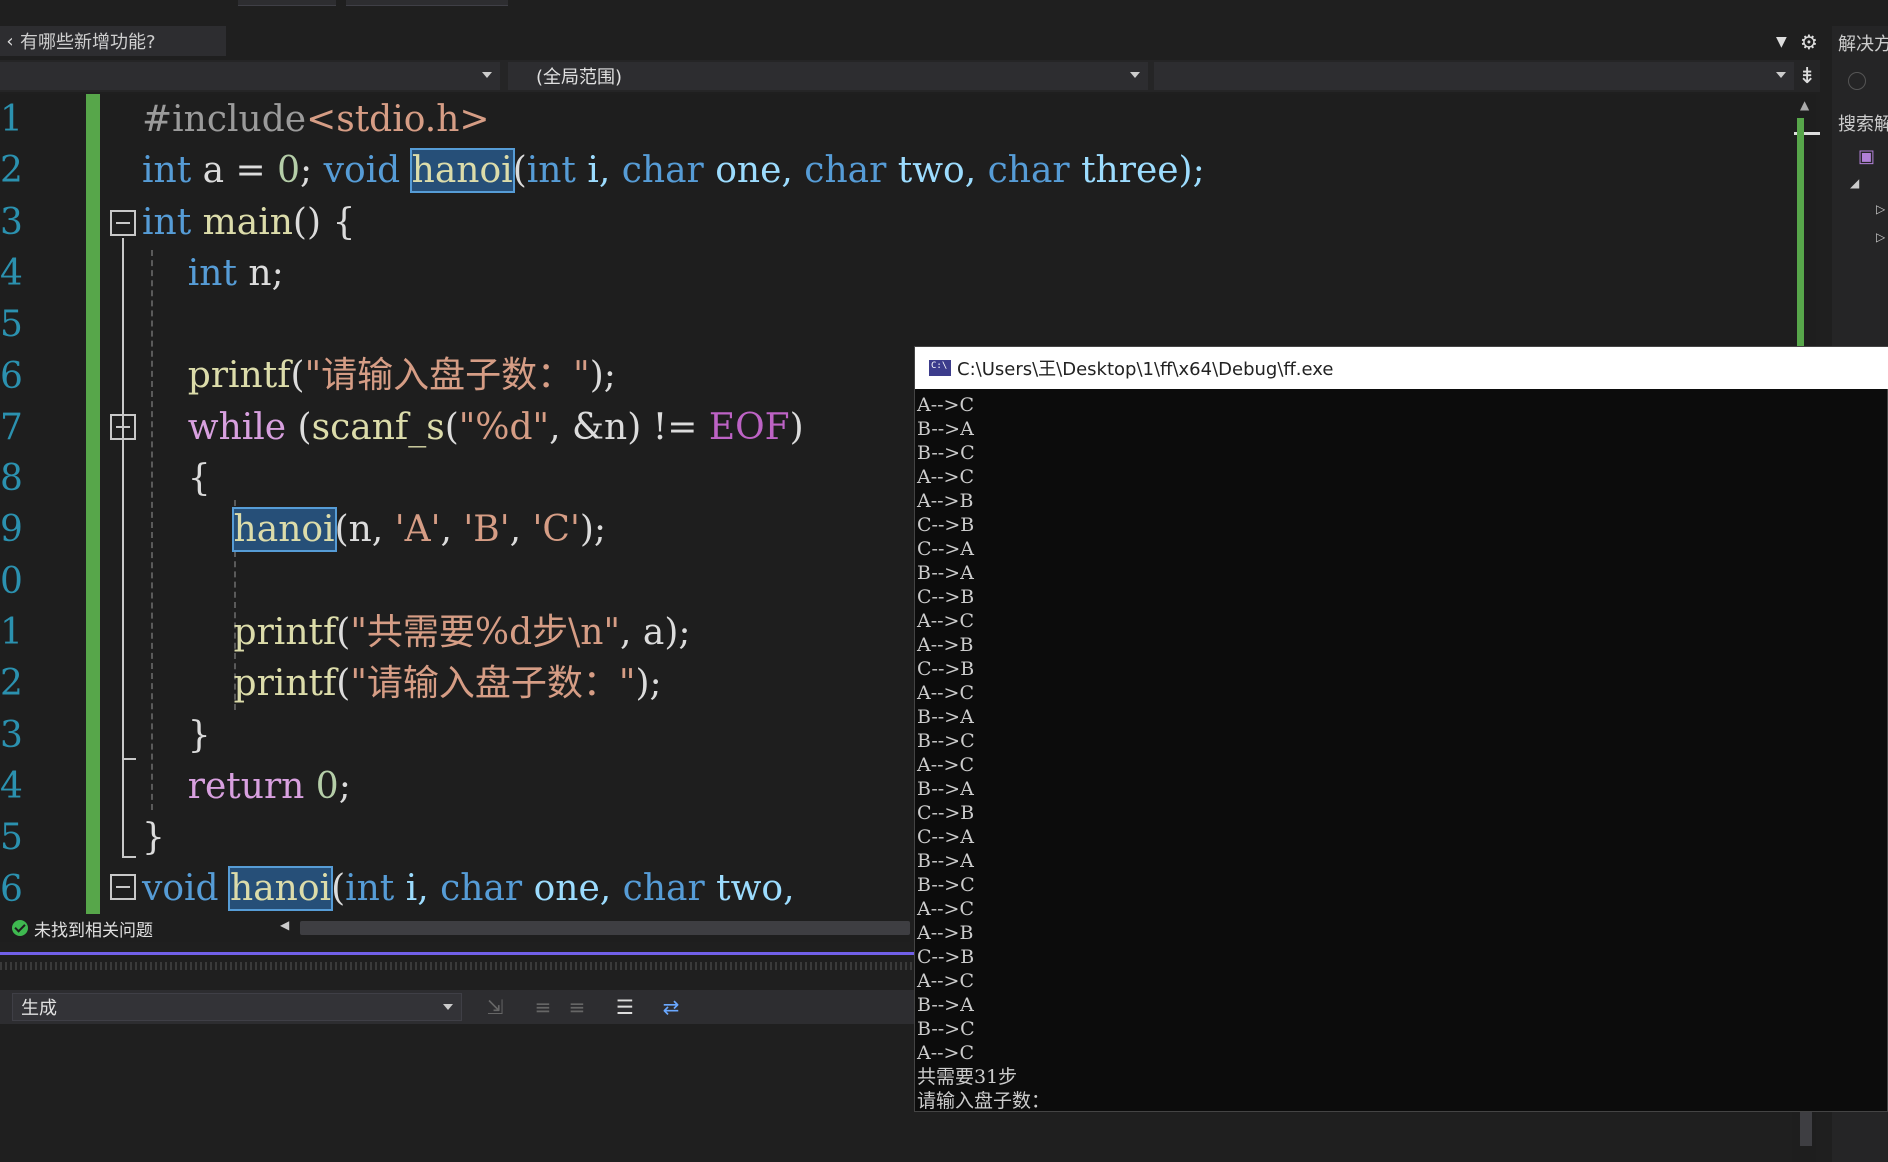 The image size is (1888, 1162). Describe the element at coordinates (1806, 1129) in the screenshot. I see `scrollbar-thumb` at that location.